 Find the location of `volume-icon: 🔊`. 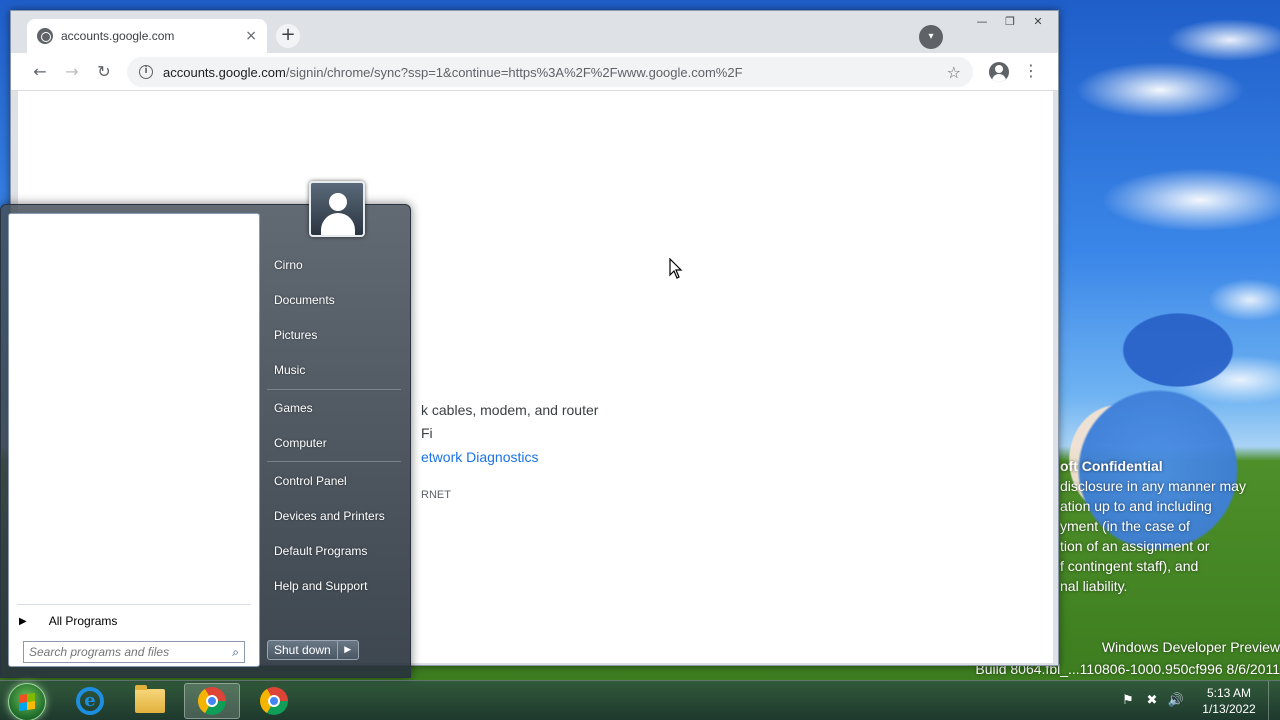

volume-icon: 🔊 is located at coordinates (1176, 701).